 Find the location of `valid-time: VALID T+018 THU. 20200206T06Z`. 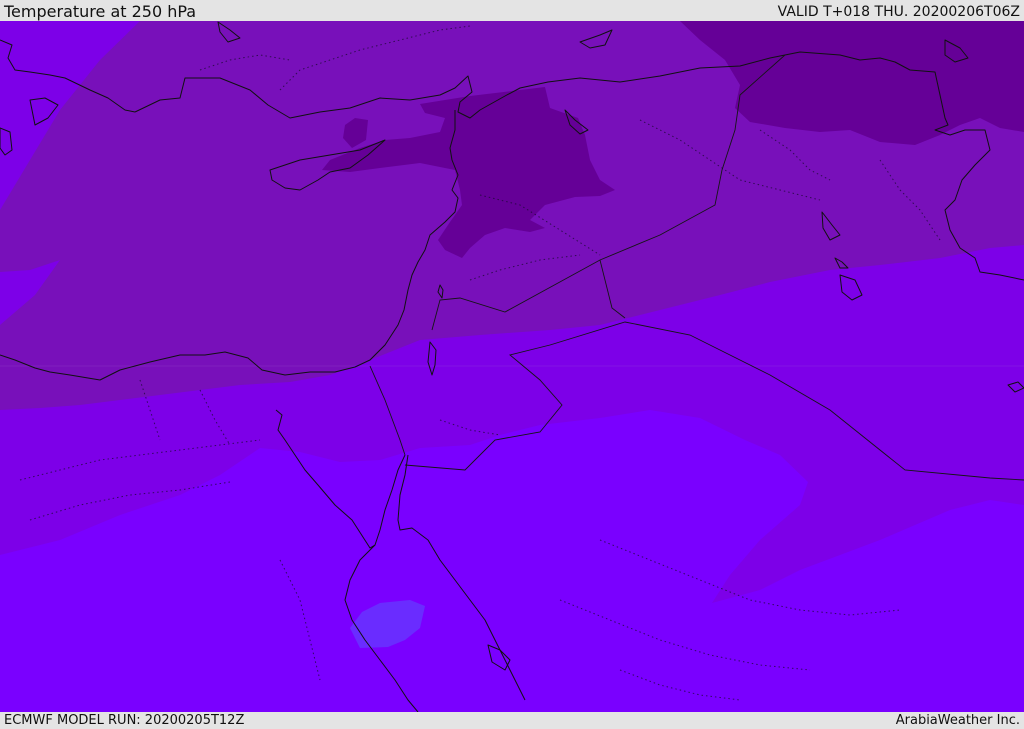

valid-time: VALID T+018 THU. 20200206T06Z is located at coordinates (898, 12).